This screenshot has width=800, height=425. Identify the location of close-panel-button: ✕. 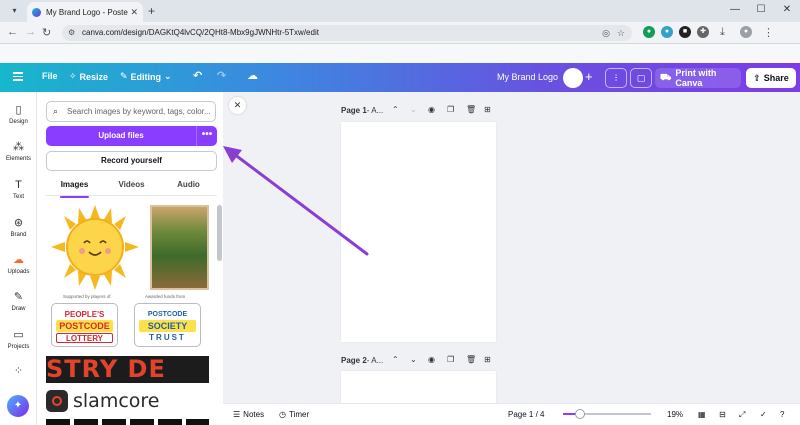
(237, 105).